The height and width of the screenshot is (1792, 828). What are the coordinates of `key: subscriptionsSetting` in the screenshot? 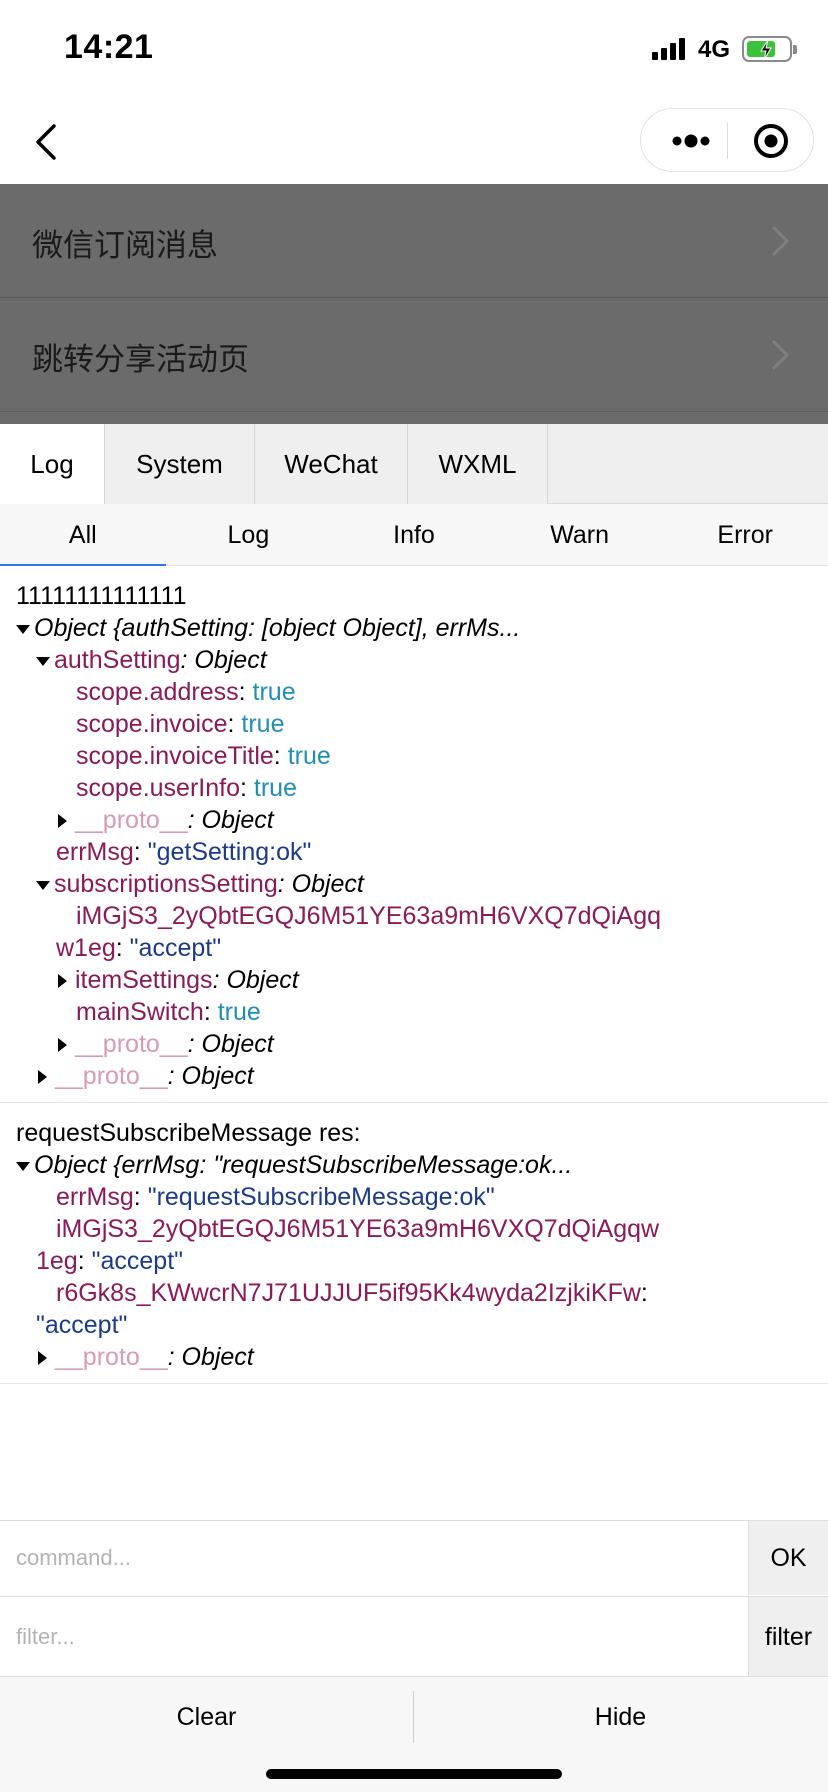 It's located at (166, 884).